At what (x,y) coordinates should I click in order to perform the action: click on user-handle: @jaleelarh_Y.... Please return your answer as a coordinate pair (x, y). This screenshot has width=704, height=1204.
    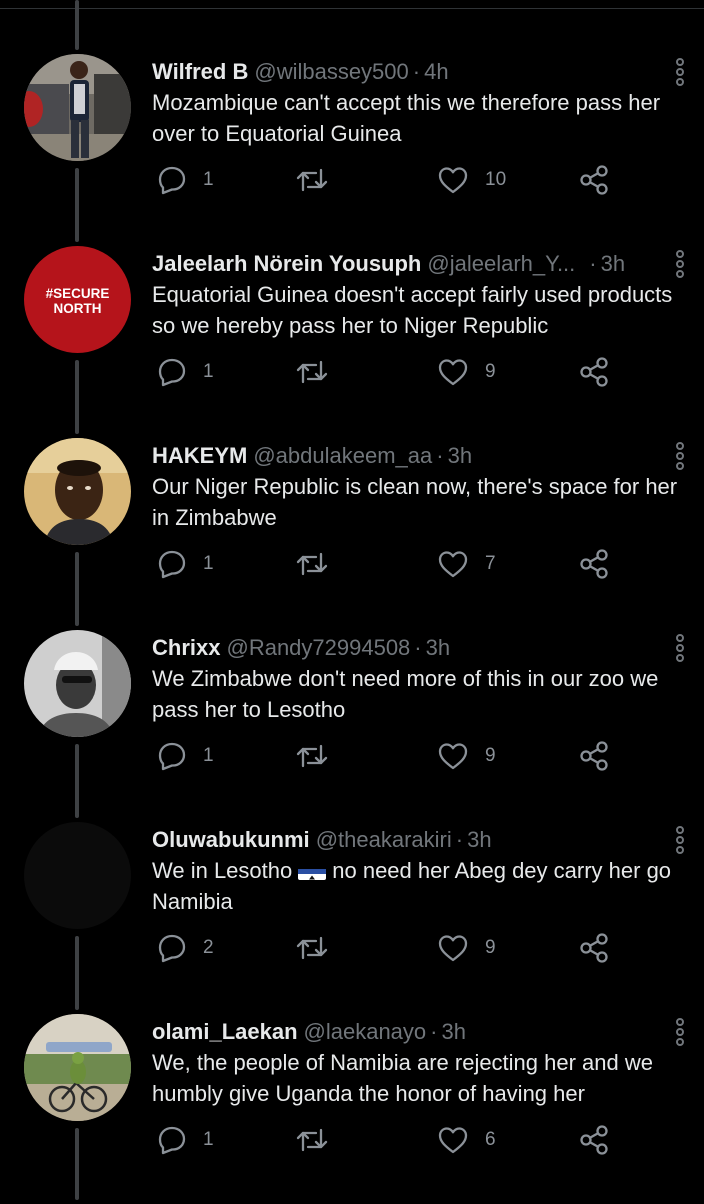
    Looking at the image, I should click on (501, 263).